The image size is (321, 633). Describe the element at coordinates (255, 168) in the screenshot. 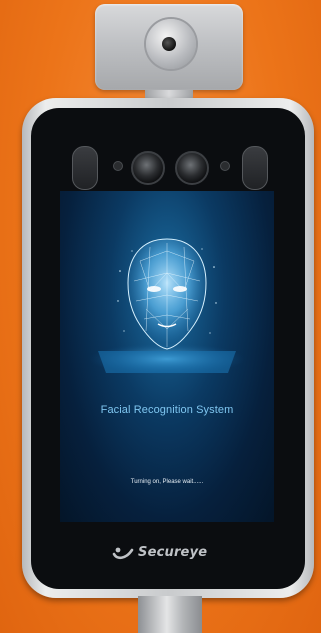

I see `ir-light-right` at that location.